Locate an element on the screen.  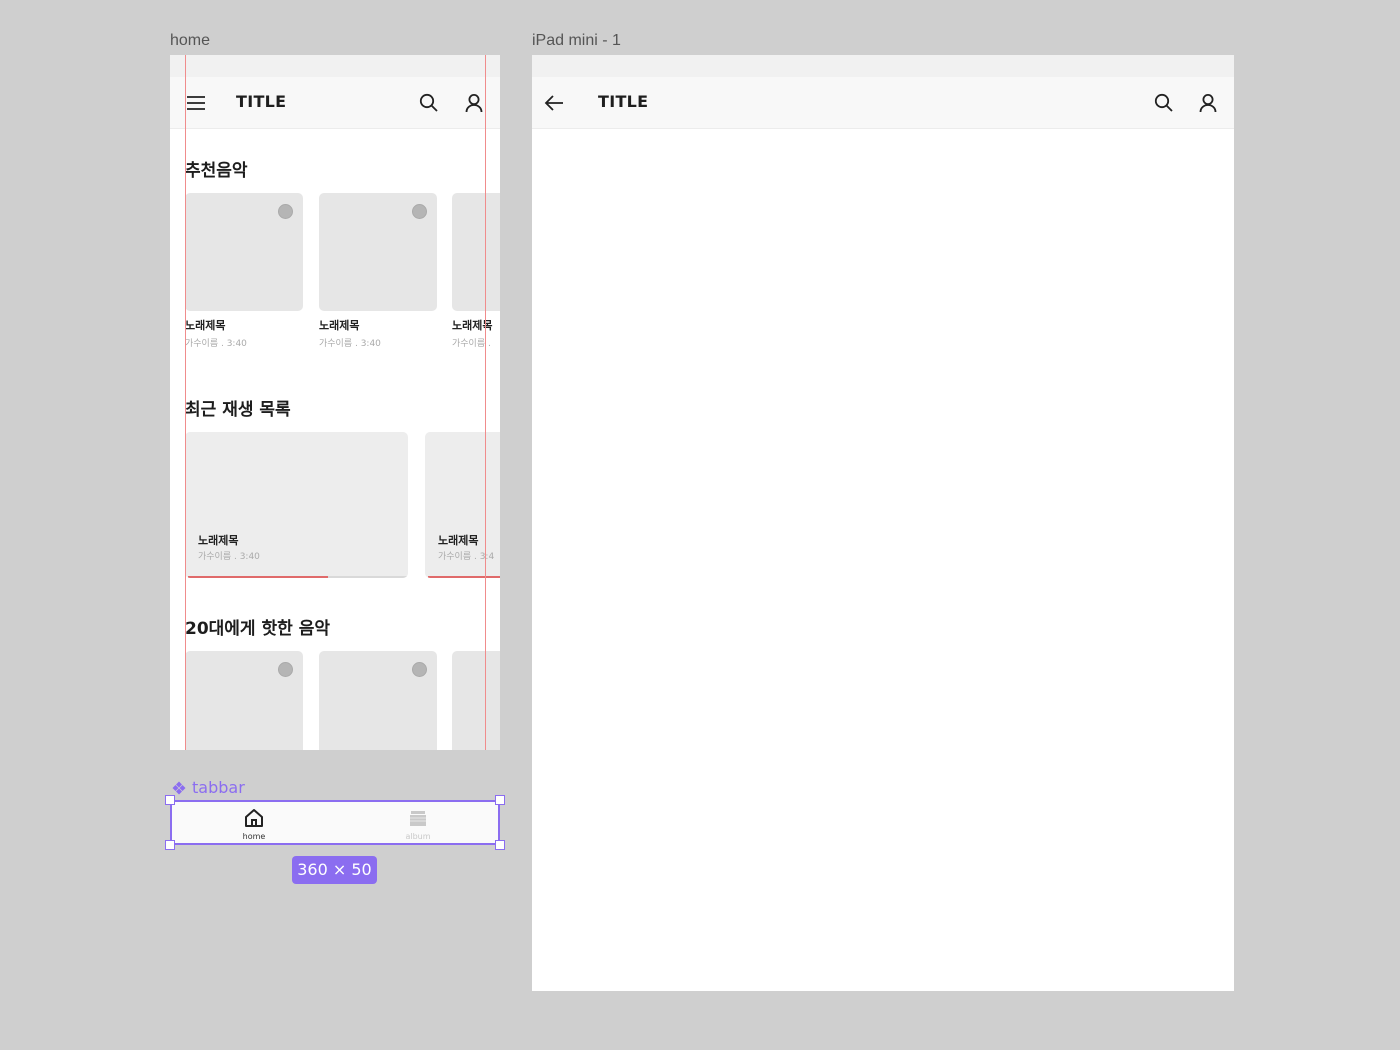
tab-label: album is located at coordinates (418, 836).